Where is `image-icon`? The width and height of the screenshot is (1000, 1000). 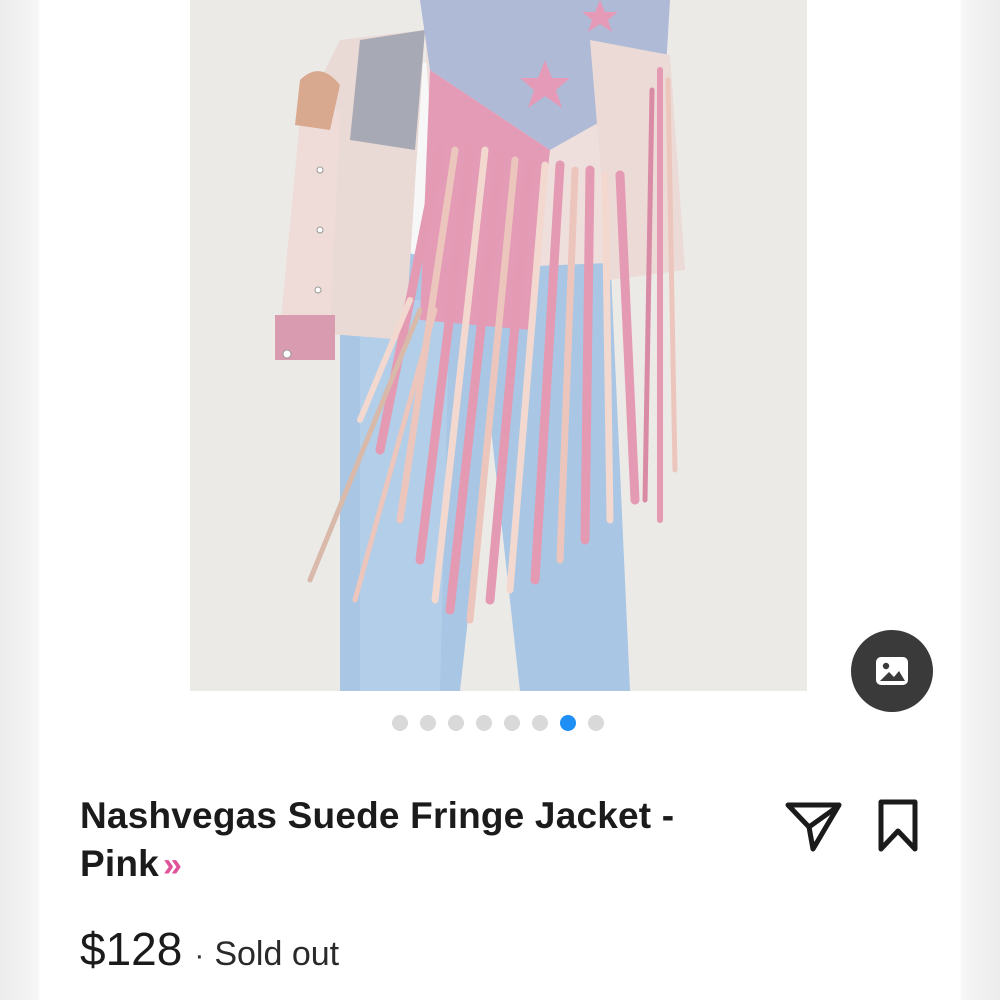 image-icon is located at coordinates (892, 671).